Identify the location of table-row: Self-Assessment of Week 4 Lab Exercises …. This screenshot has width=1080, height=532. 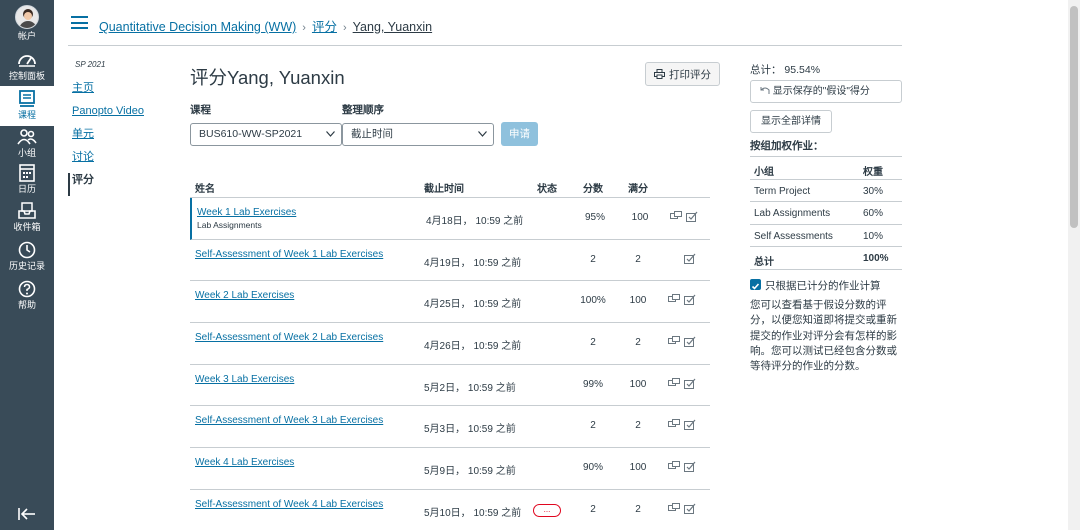
(450, 511).